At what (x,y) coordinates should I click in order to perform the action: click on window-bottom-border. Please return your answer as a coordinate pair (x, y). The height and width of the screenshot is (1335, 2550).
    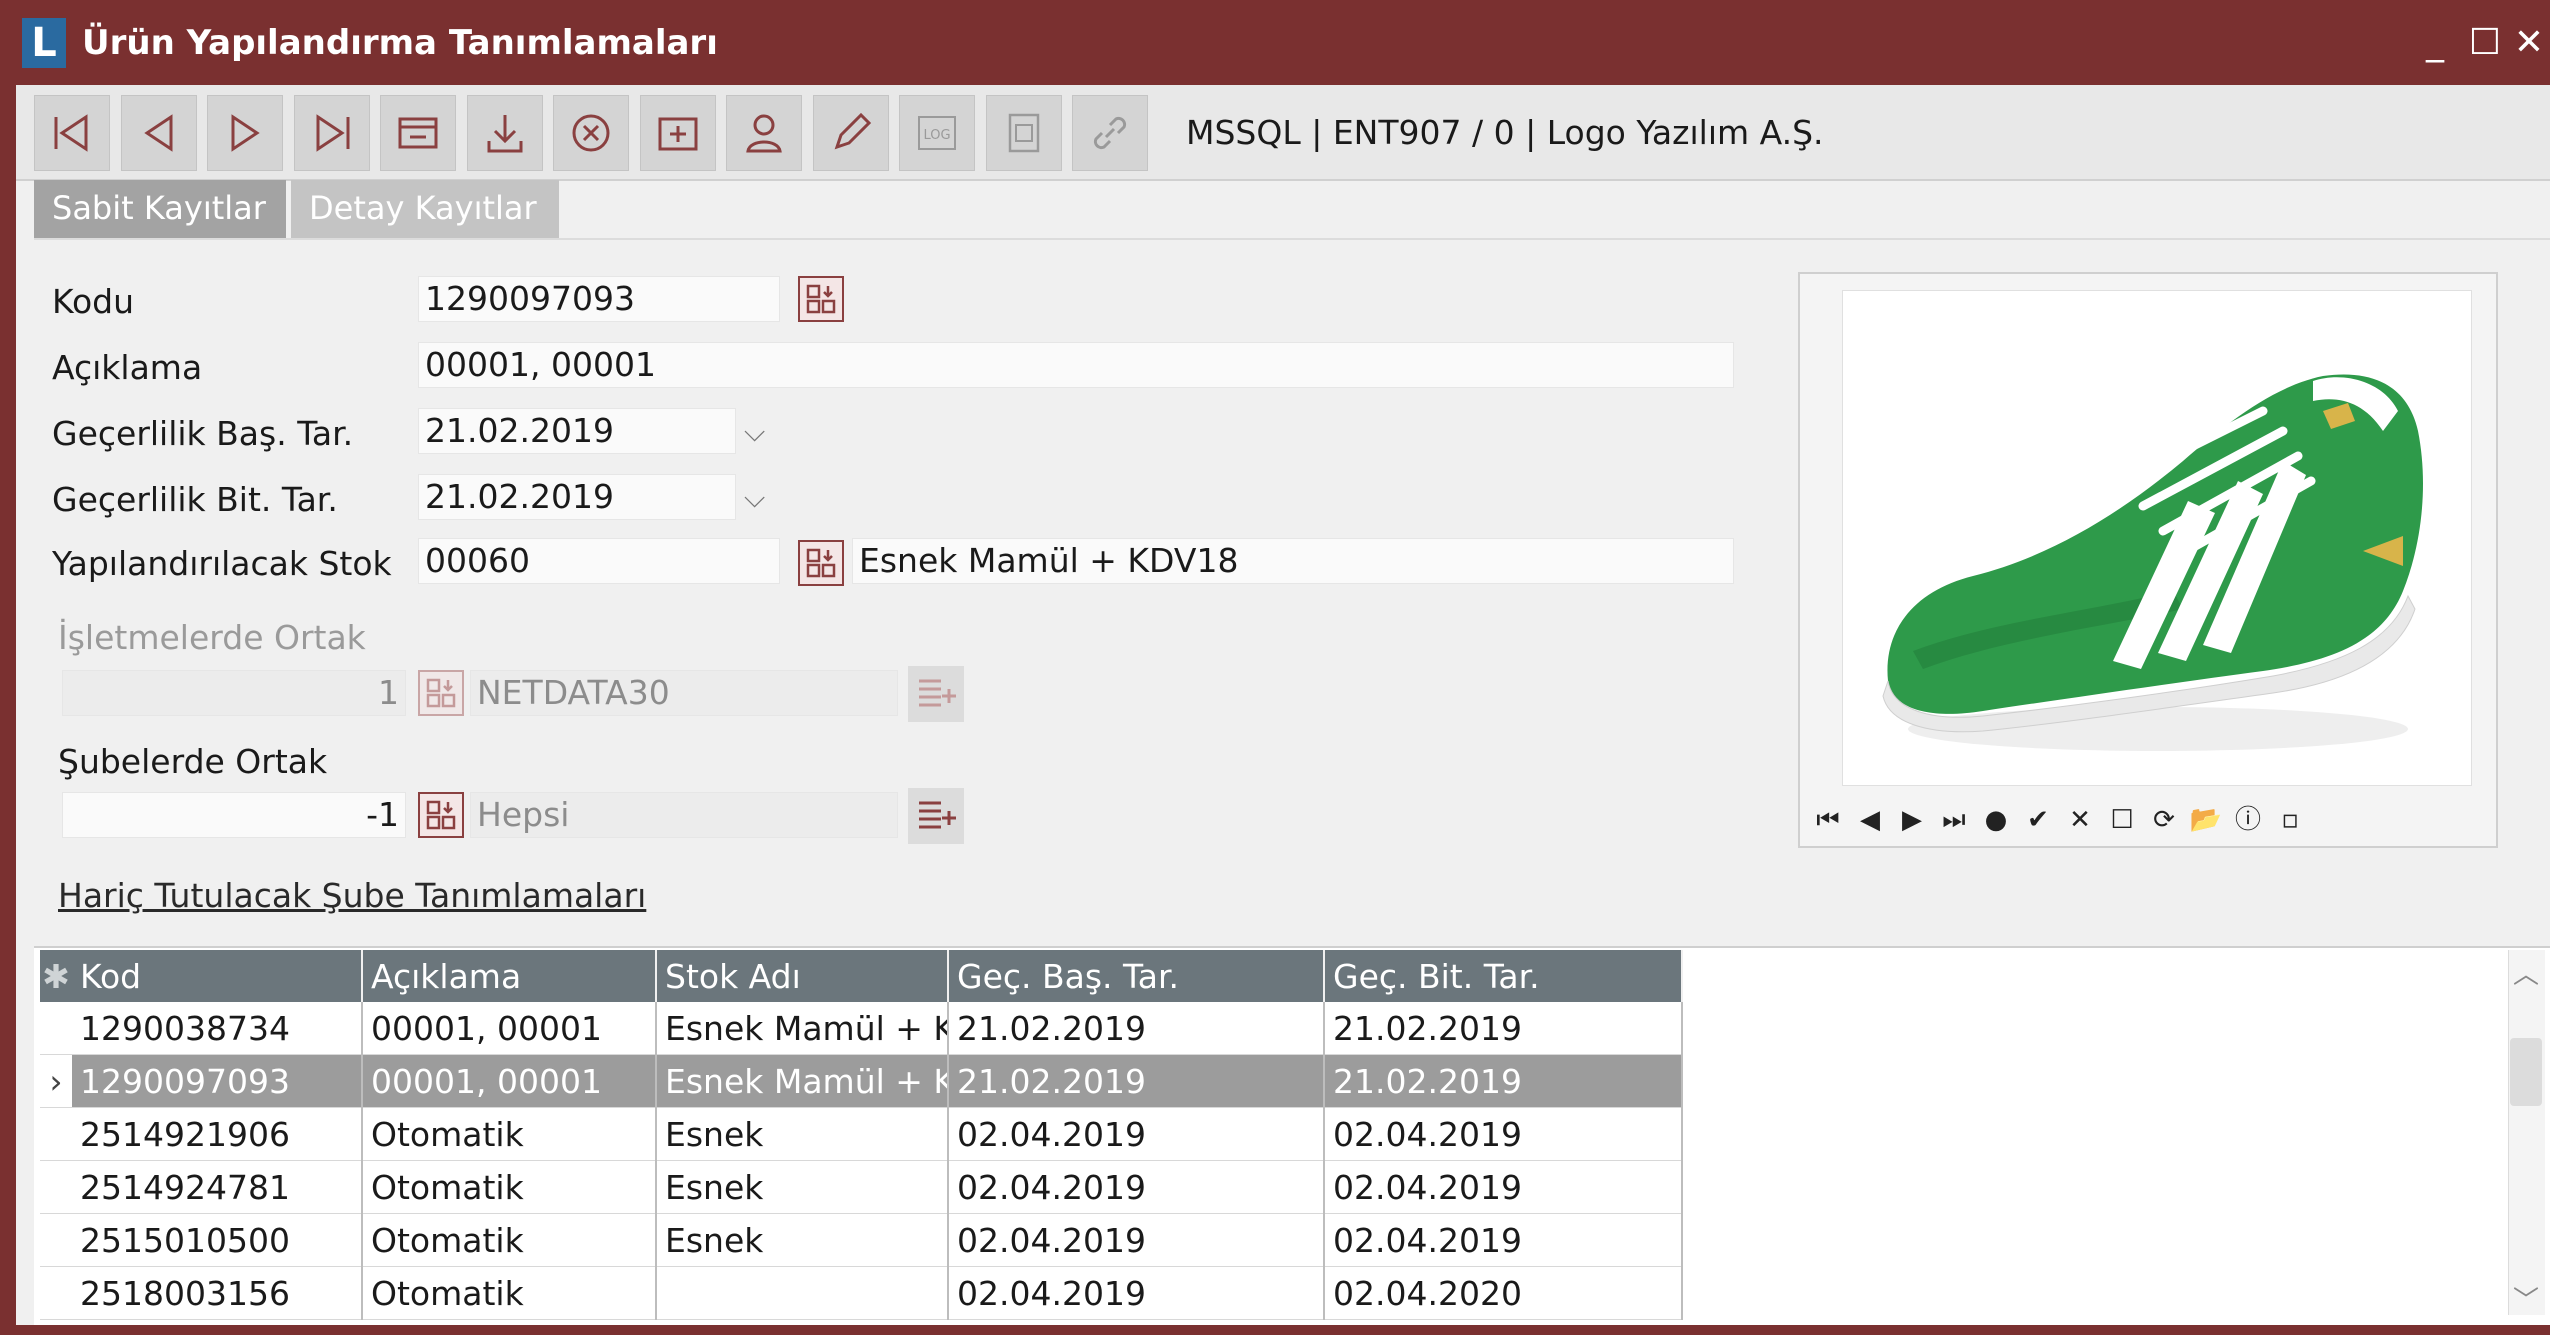
    Looking at the image, I should click on (1275, 1330).